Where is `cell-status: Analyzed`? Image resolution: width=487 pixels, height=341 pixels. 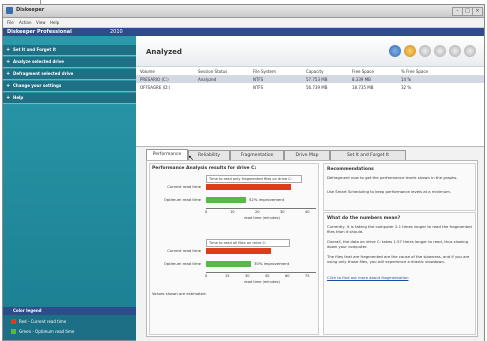 cell-status: Analyzed is located at coordinates (207, 79).